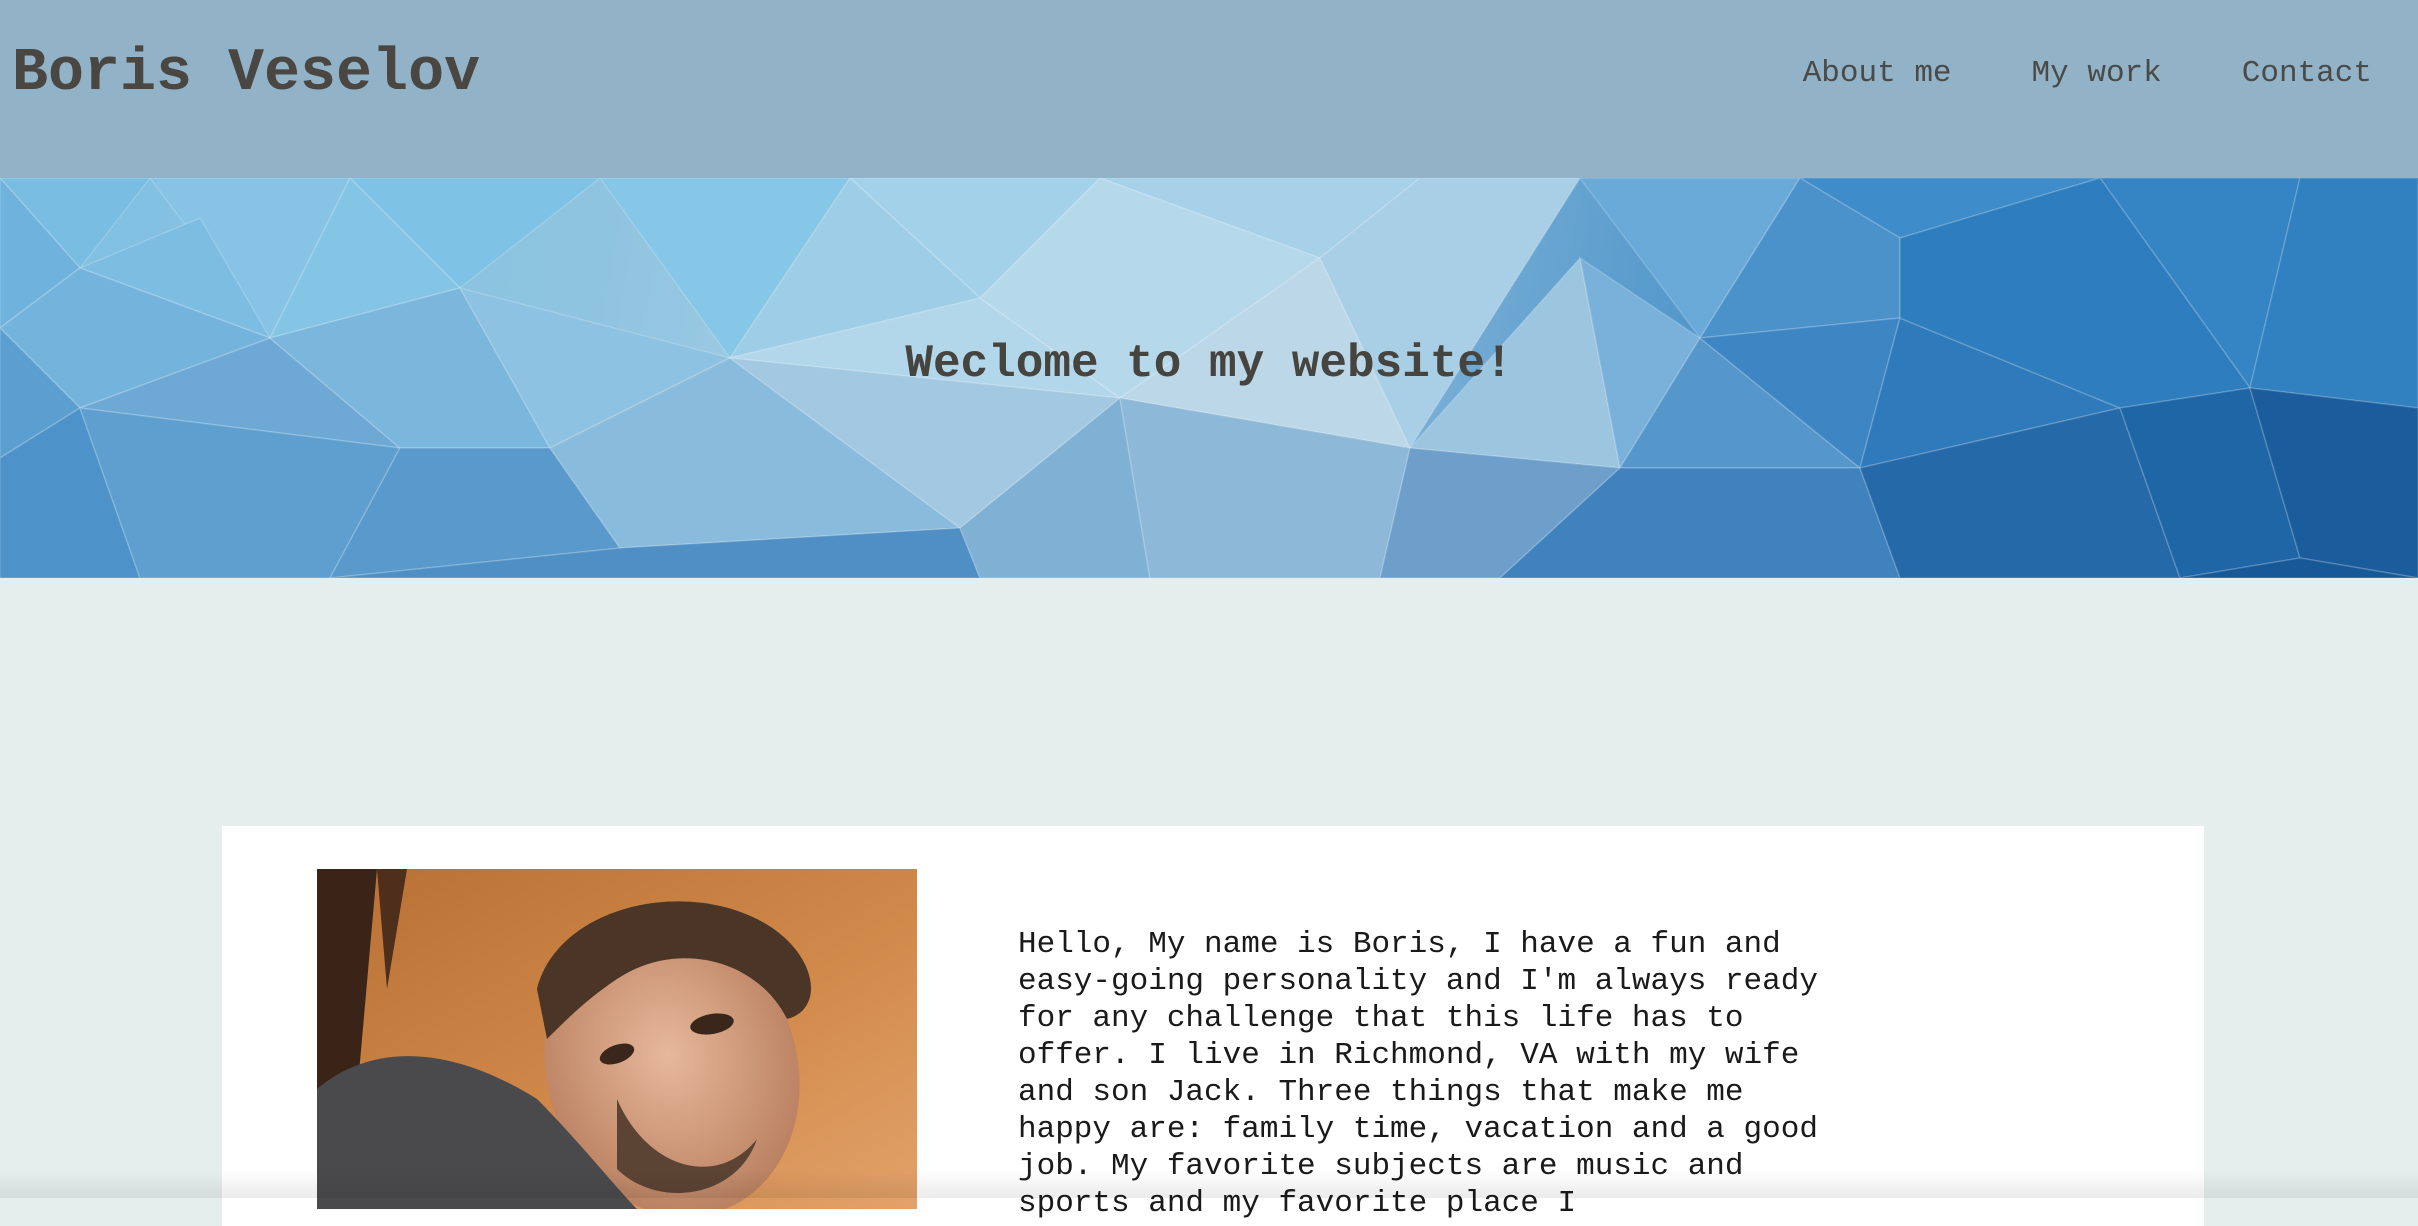 The image size is (2418, 1226). Describe the element at coordinates (2307, 73) in the screenshot. I see `nav-contact: Contact` at that location.